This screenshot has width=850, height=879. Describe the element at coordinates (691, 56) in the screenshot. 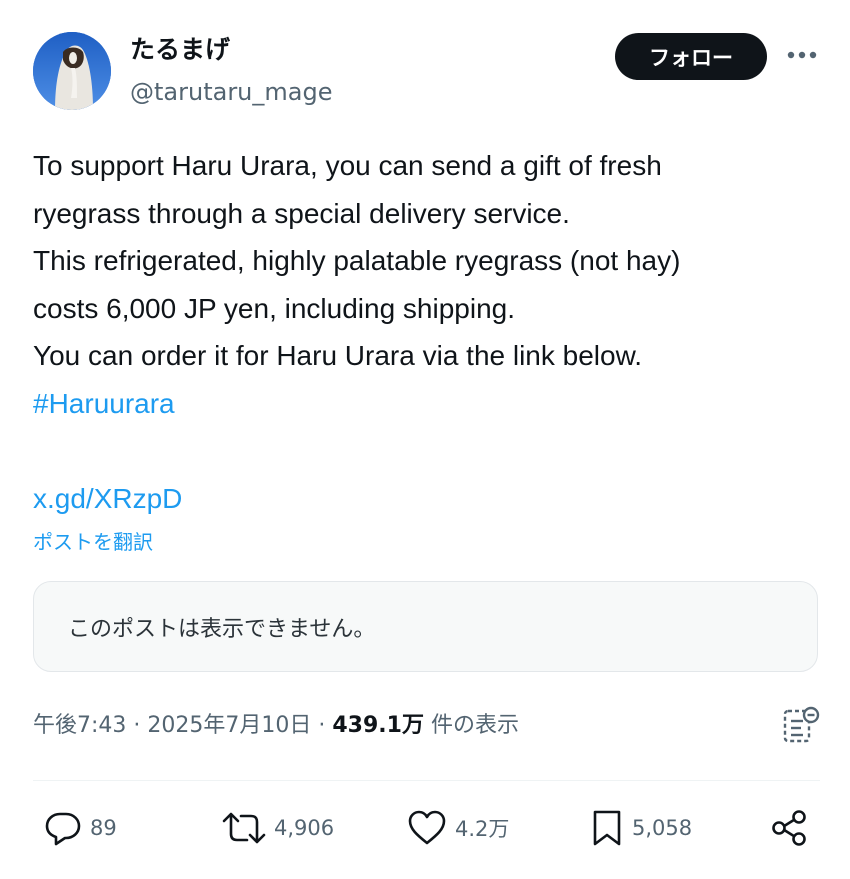

I see `follow-button: フォロー` at that location.